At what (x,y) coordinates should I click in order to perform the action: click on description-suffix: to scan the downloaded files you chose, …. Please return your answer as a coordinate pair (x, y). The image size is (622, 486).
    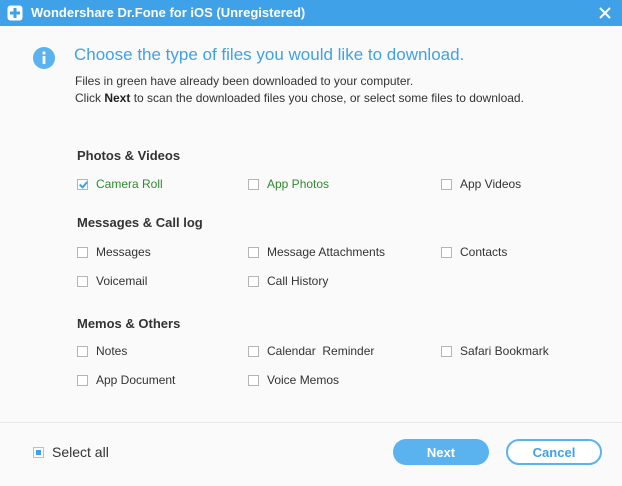
    Looking at the image, I should click on (327, 98).